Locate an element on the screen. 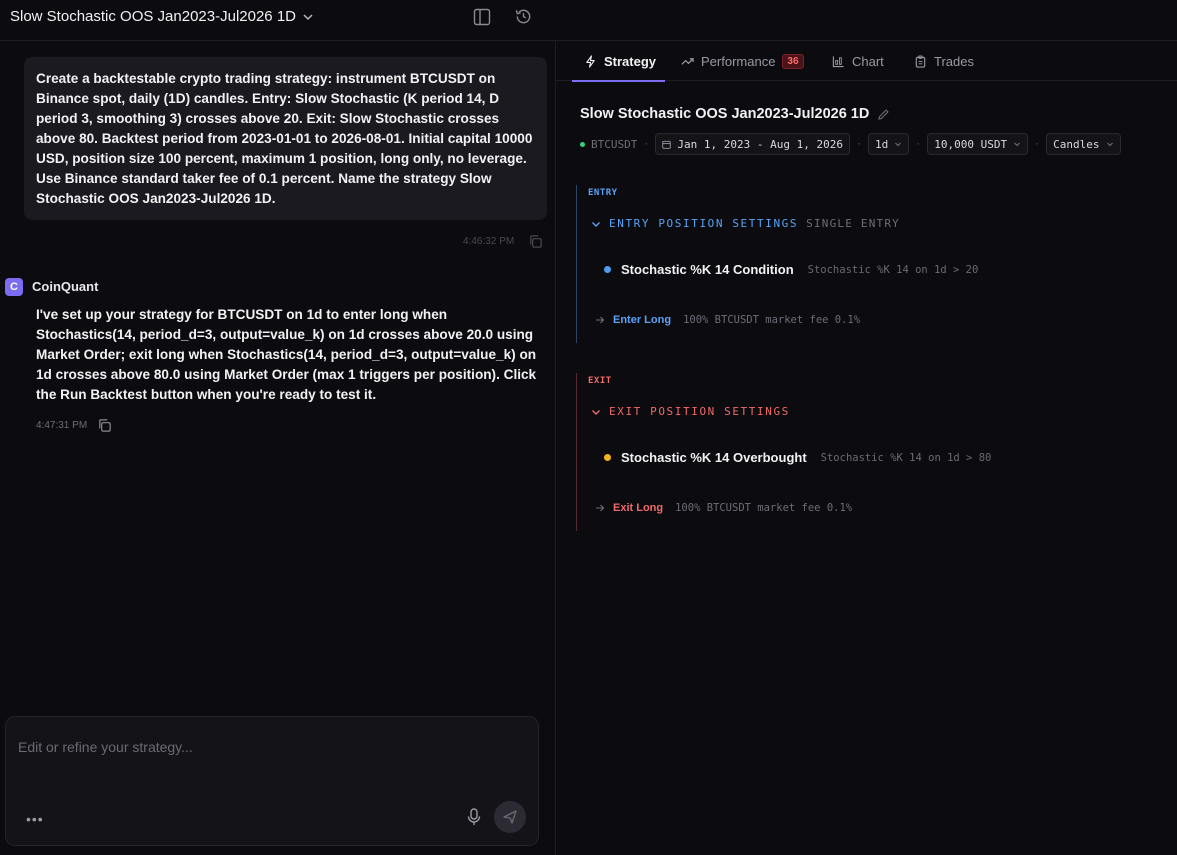 The width and height of the screenshot is (1177, 855). entry-settings-toggle: ENTRY POSITION SETTINGS SINGLE ENTRY is located at coordinates (745, 223).